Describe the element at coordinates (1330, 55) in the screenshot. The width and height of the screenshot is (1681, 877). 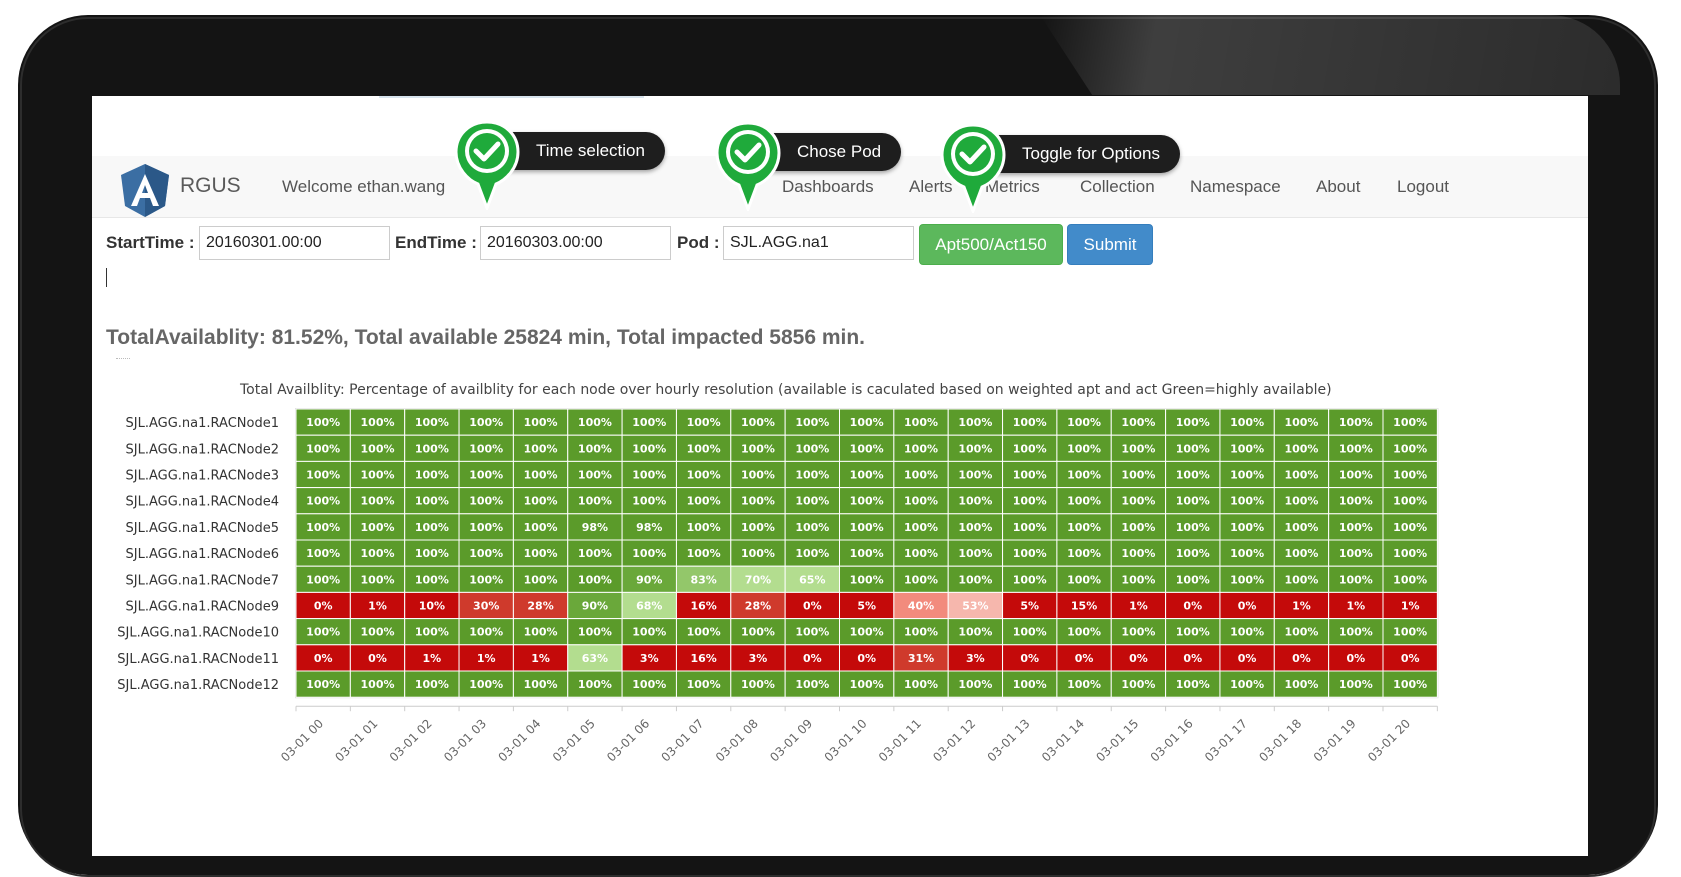
I see `screen-glare` at that location.